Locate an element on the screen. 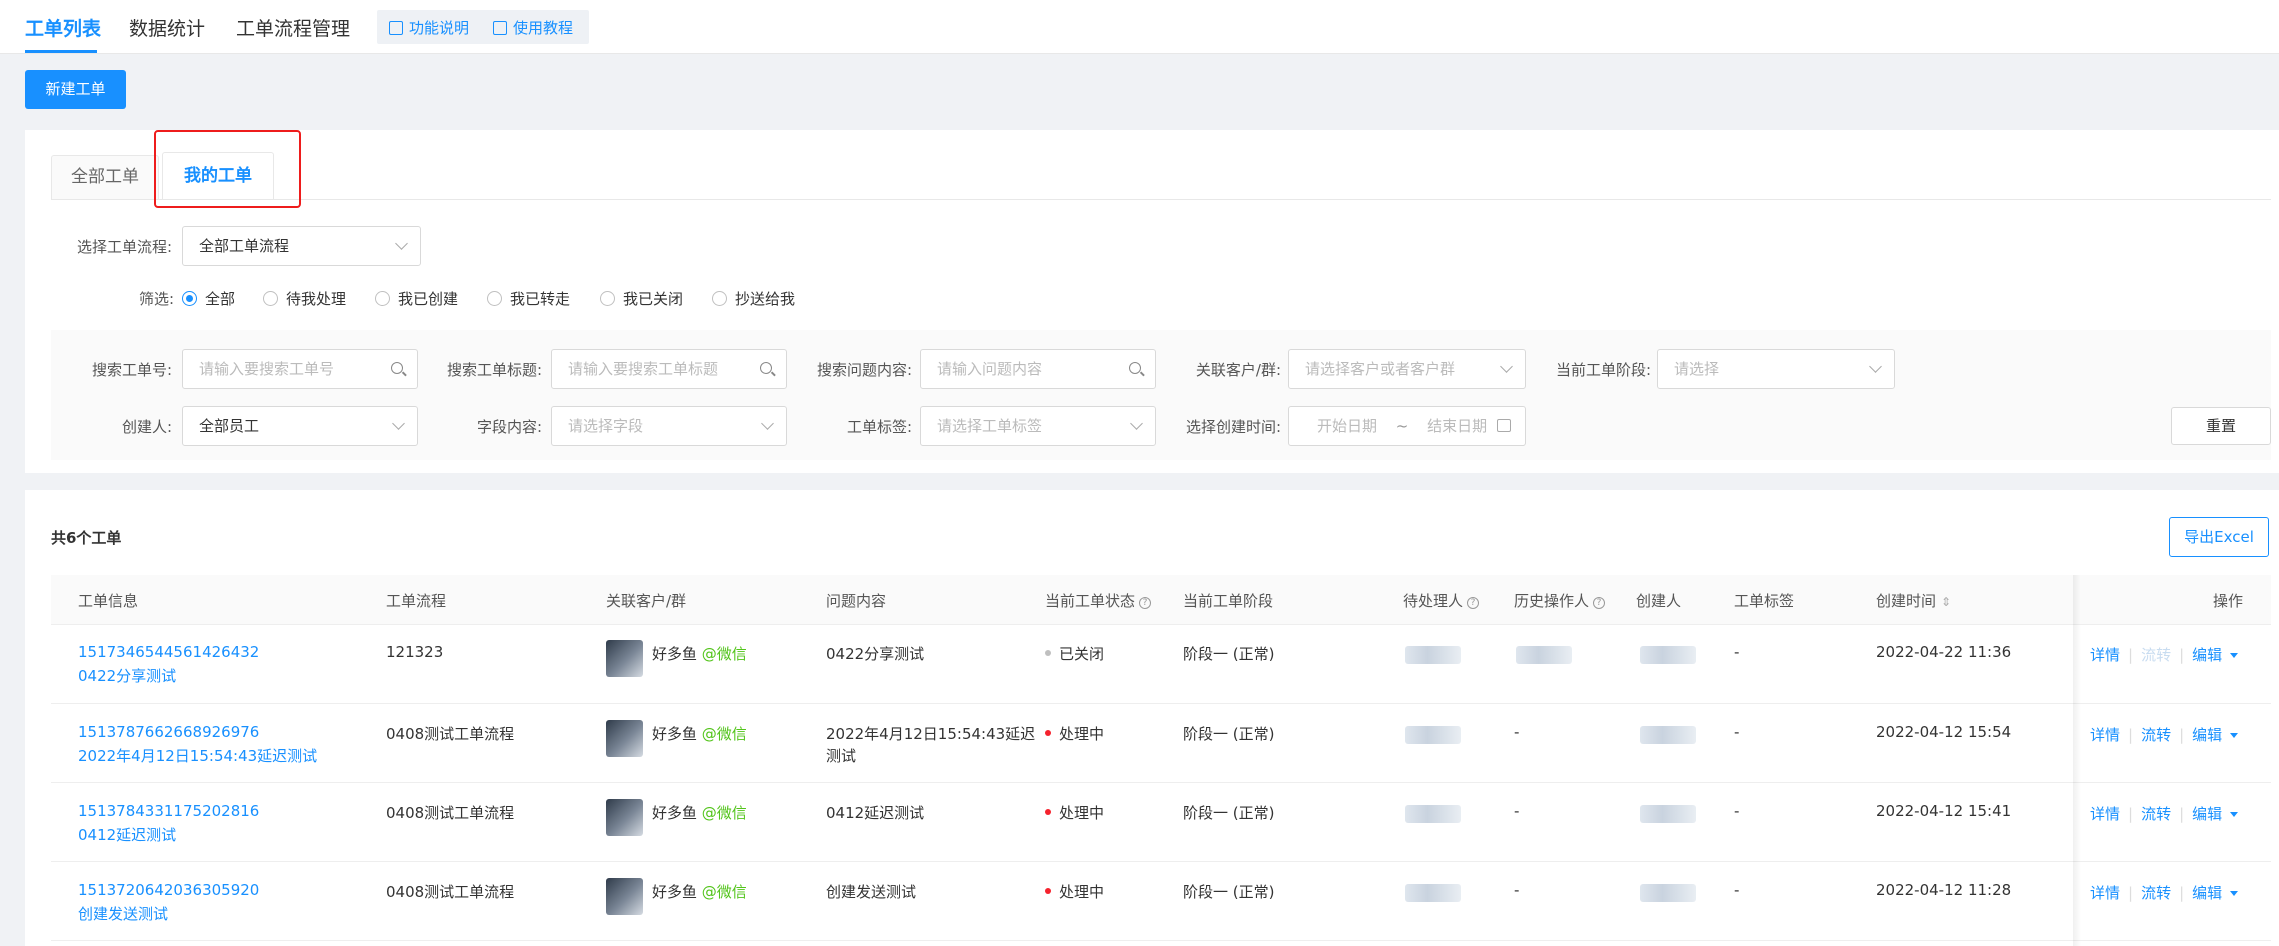 The image size is (2279, 946). reset-button: 重置 is located at coordinates (2221, 426).